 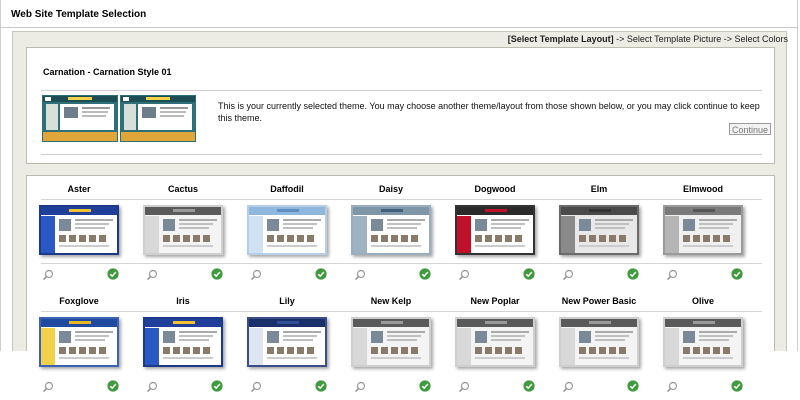 What do you see at coordinates (79, 189) in the screenshot?
I see `template-name: Aster` at bounding box center [79, 189].